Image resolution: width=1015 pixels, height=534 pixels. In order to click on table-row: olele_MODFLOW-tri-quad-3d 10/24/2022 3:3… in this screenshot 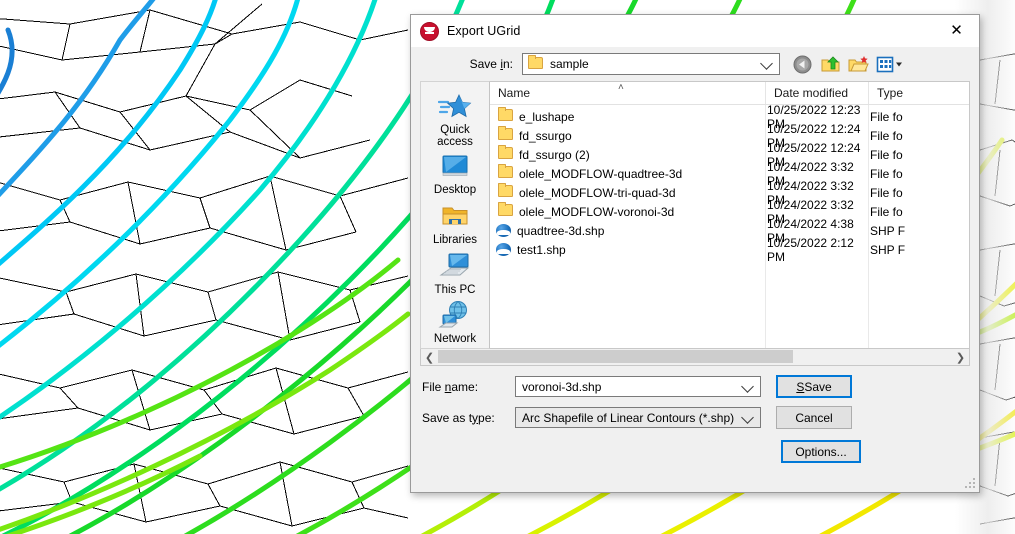, I will do `click(729, 193)`.